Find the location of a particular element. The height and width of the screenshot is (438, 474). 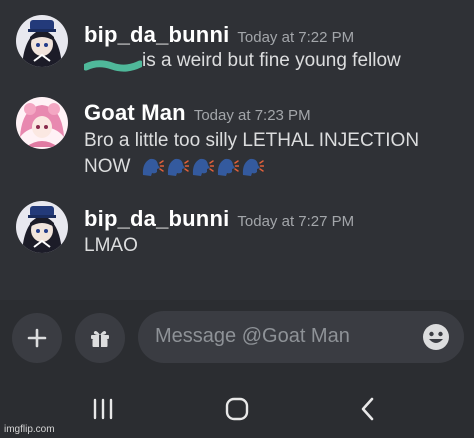

emoji-row is located at coordinates (202, 166).